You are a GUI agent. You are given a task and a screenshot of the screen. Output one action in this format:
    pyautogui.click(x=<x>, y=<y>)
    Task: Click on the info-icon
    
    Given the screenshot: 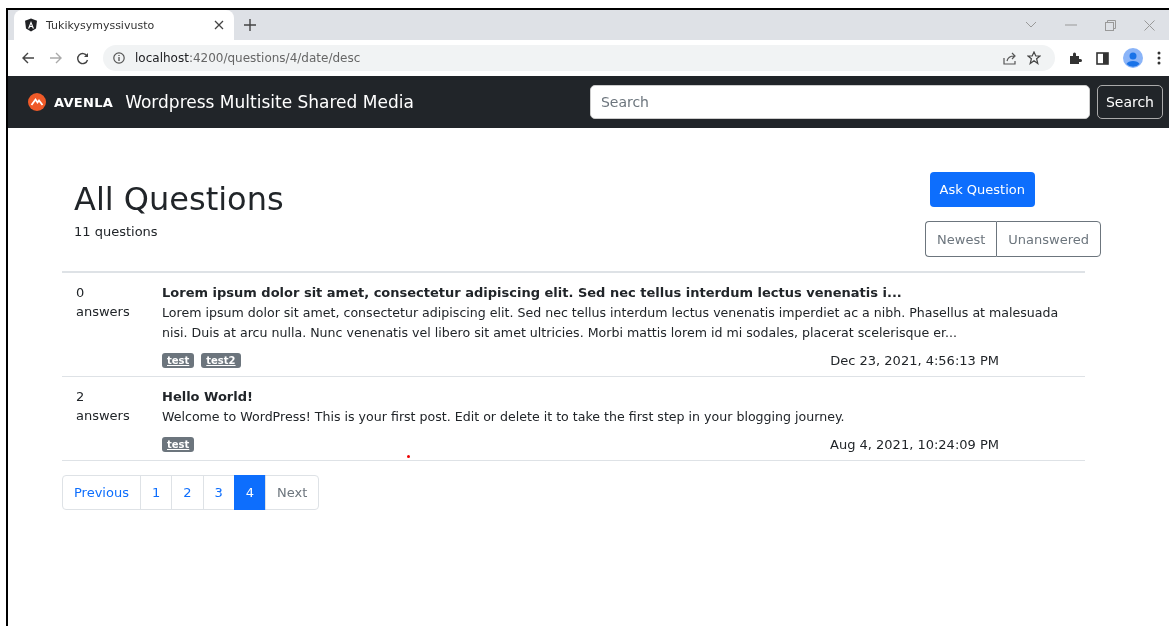 What is the action you would take?
    pyautogui.click(x=119, y=58)
    